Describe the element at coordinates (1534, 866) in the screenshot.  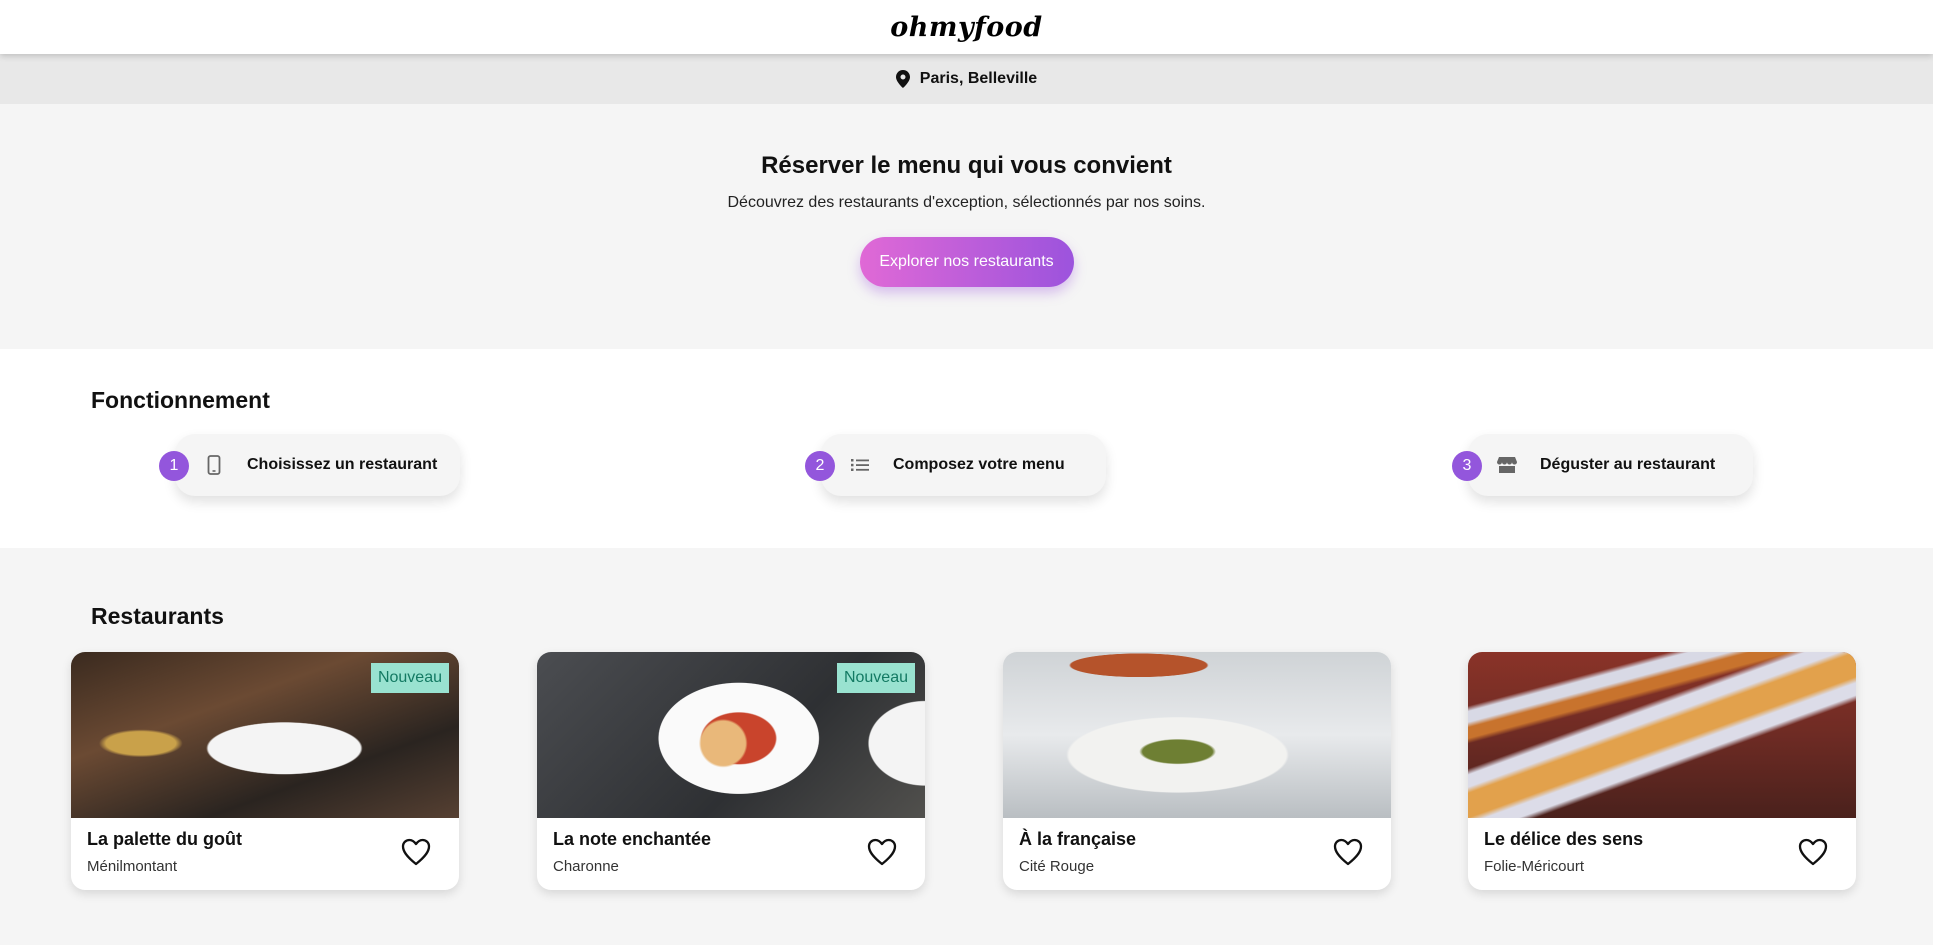
I see `restaurant-area: Folie-Méricourt` at that location.